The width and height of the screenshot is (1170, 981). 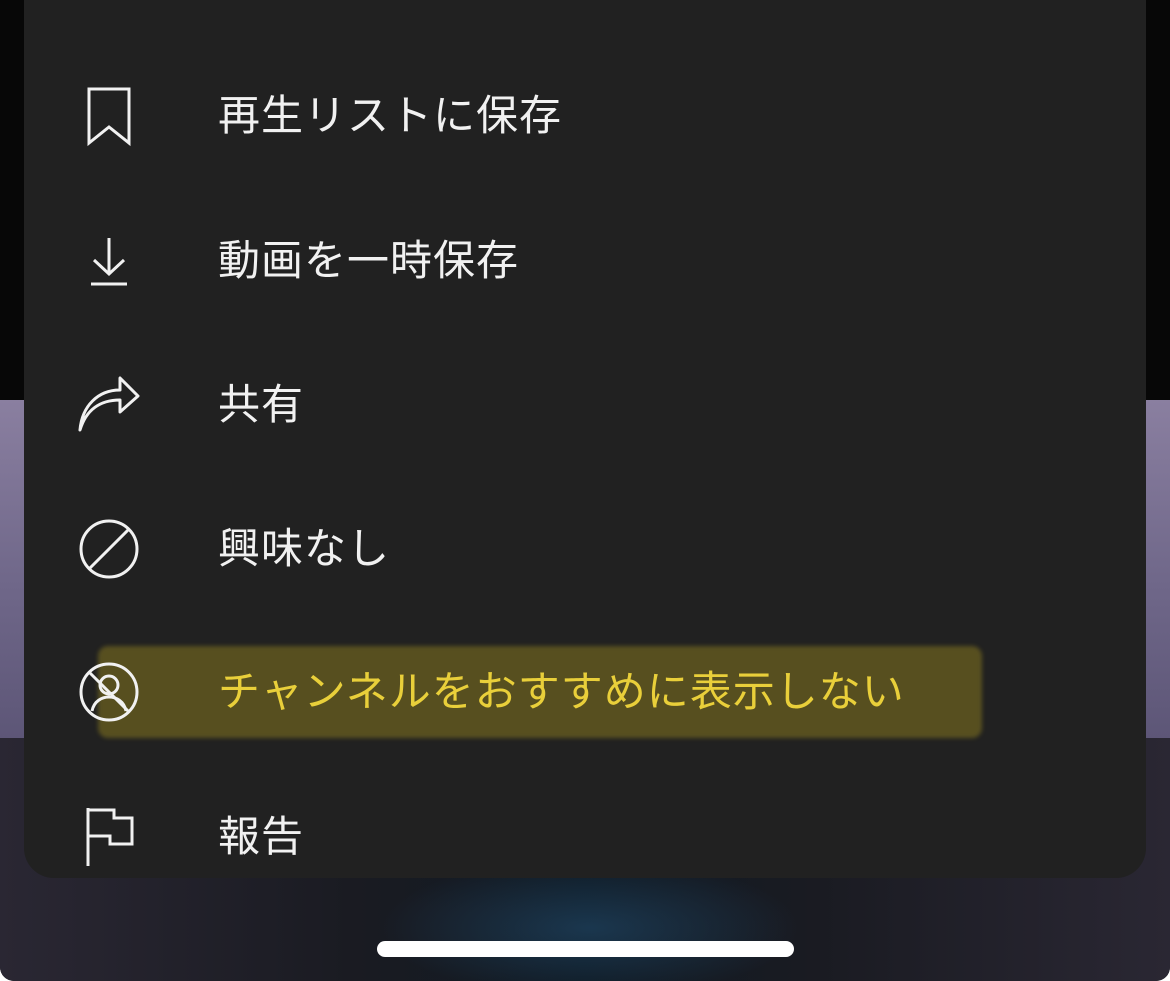 I want to click on menu-item-save-to-playlist: 再生リストに保存, so click(x=585, y=116).